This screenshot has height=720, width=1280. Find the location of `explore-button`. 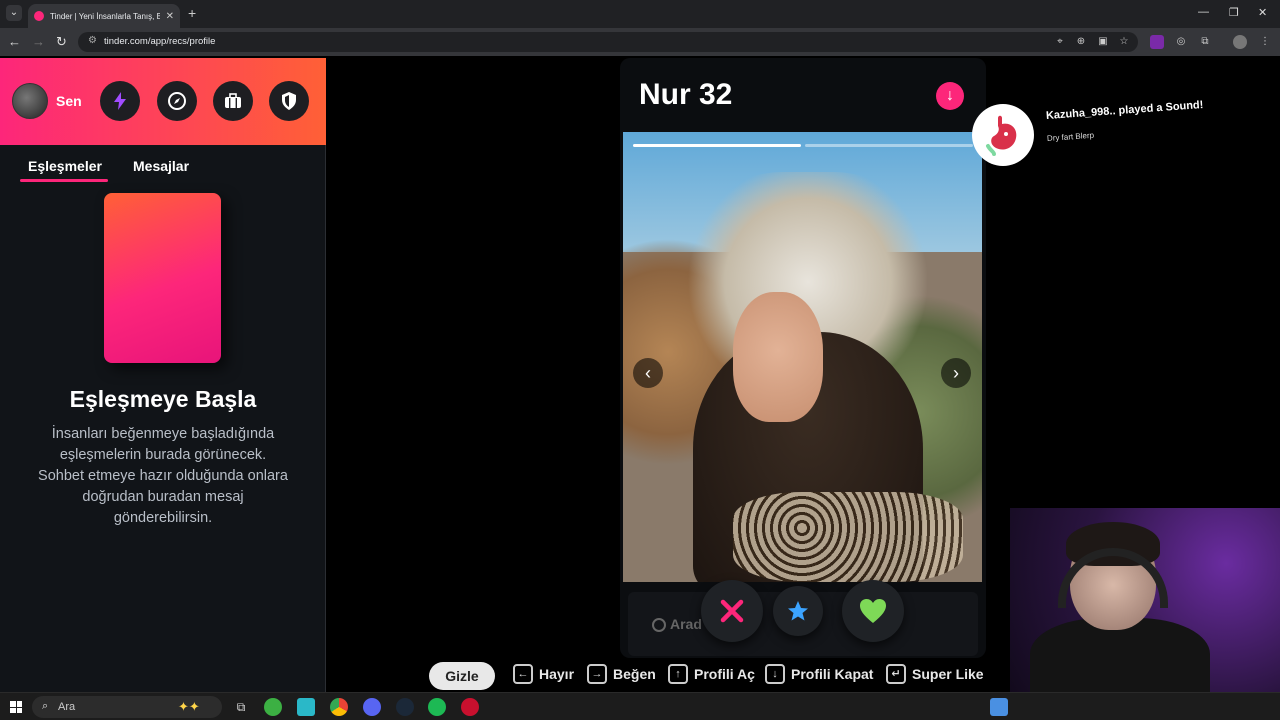

explore-button is located at coordinates (177, 101).